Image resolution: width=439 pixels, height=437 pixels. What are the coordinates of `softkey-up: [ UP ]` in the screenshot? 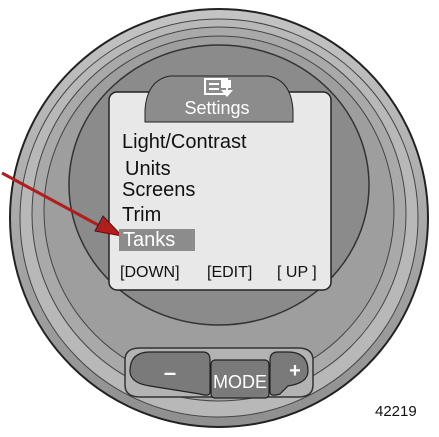 It's located at (297, 273).